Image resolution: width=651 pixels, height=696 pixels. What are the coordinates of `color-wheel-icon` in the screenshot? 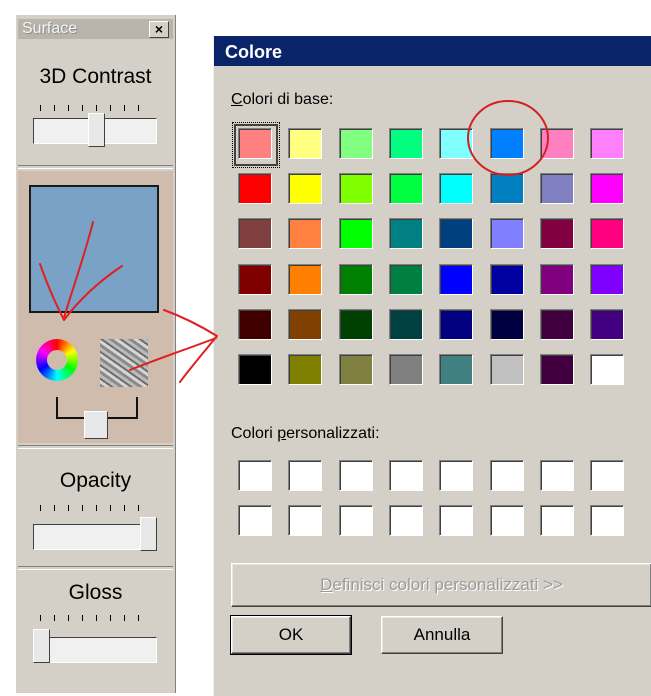 It's located at (57, 360).